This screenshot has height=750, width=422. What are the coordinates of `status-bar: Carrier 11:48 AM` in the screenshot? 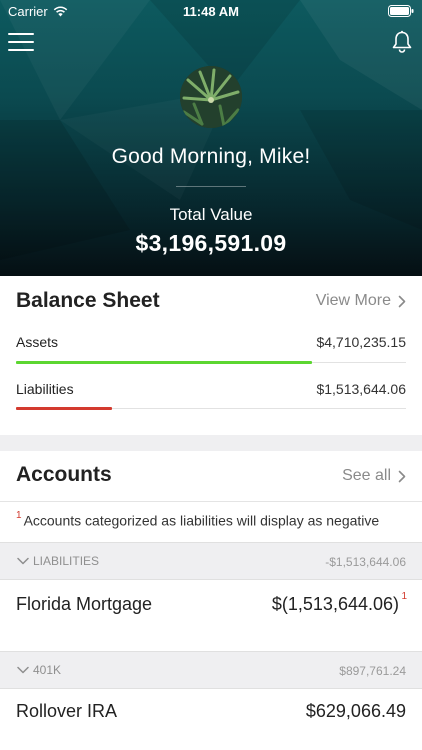 It's located at (211, 12).